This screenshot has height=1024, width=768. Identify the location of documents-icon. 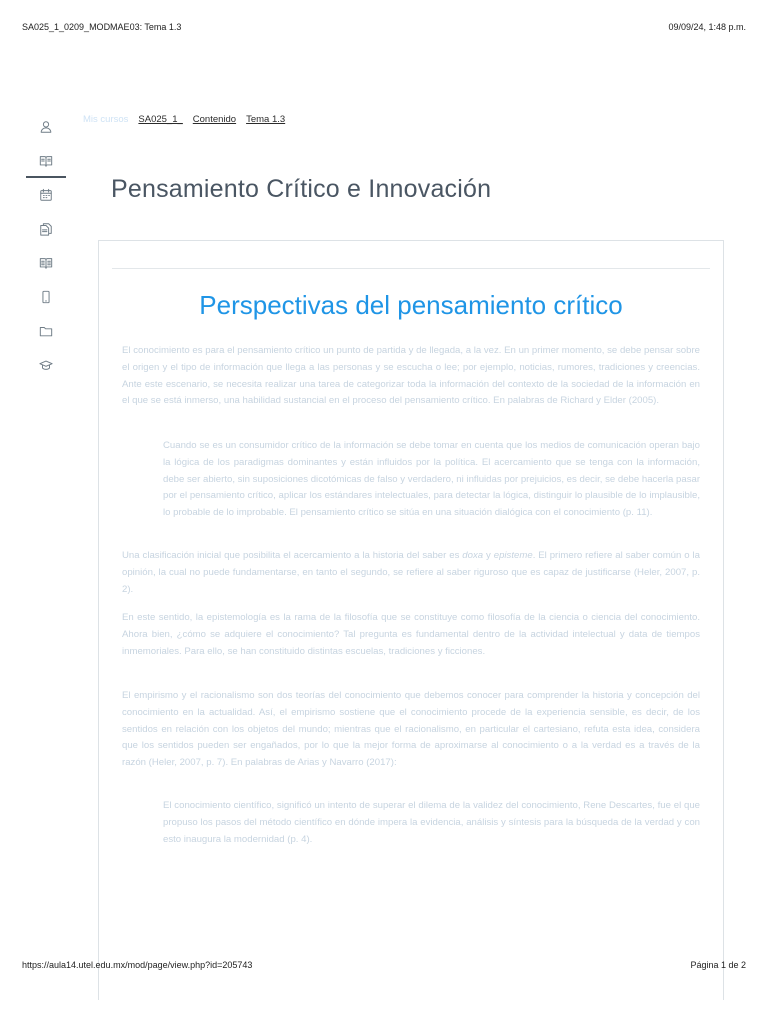
(46, 229).